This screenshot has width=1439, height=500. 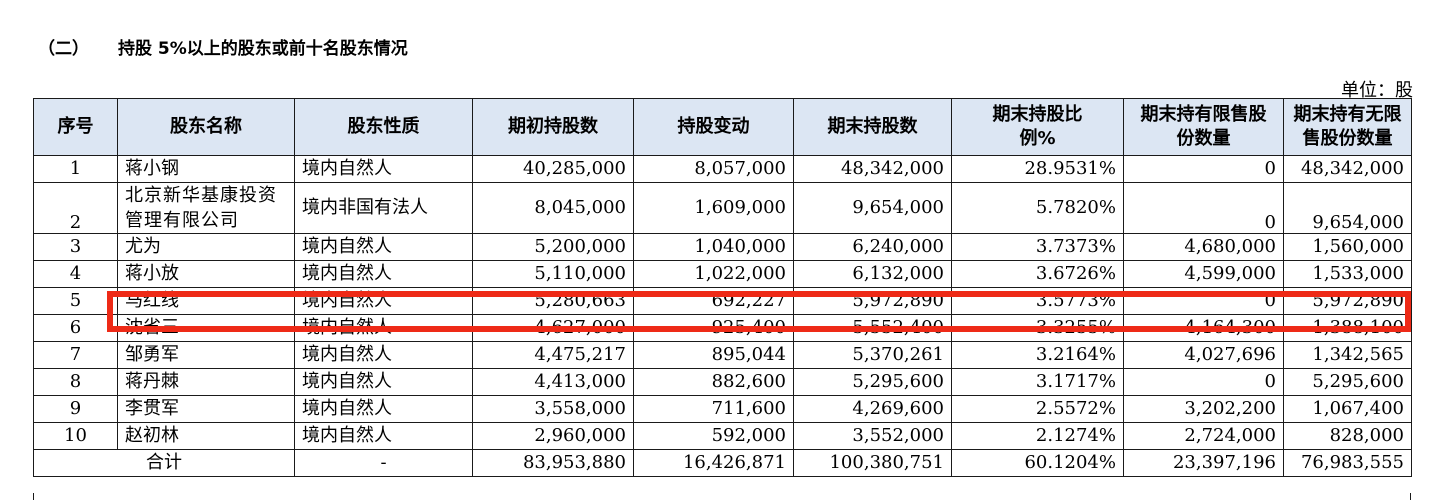 What do you see at coordinates (713, 208) in the screenshot?
I see `share-change-cell: 1,609,000` at bounding box center [713, 208].